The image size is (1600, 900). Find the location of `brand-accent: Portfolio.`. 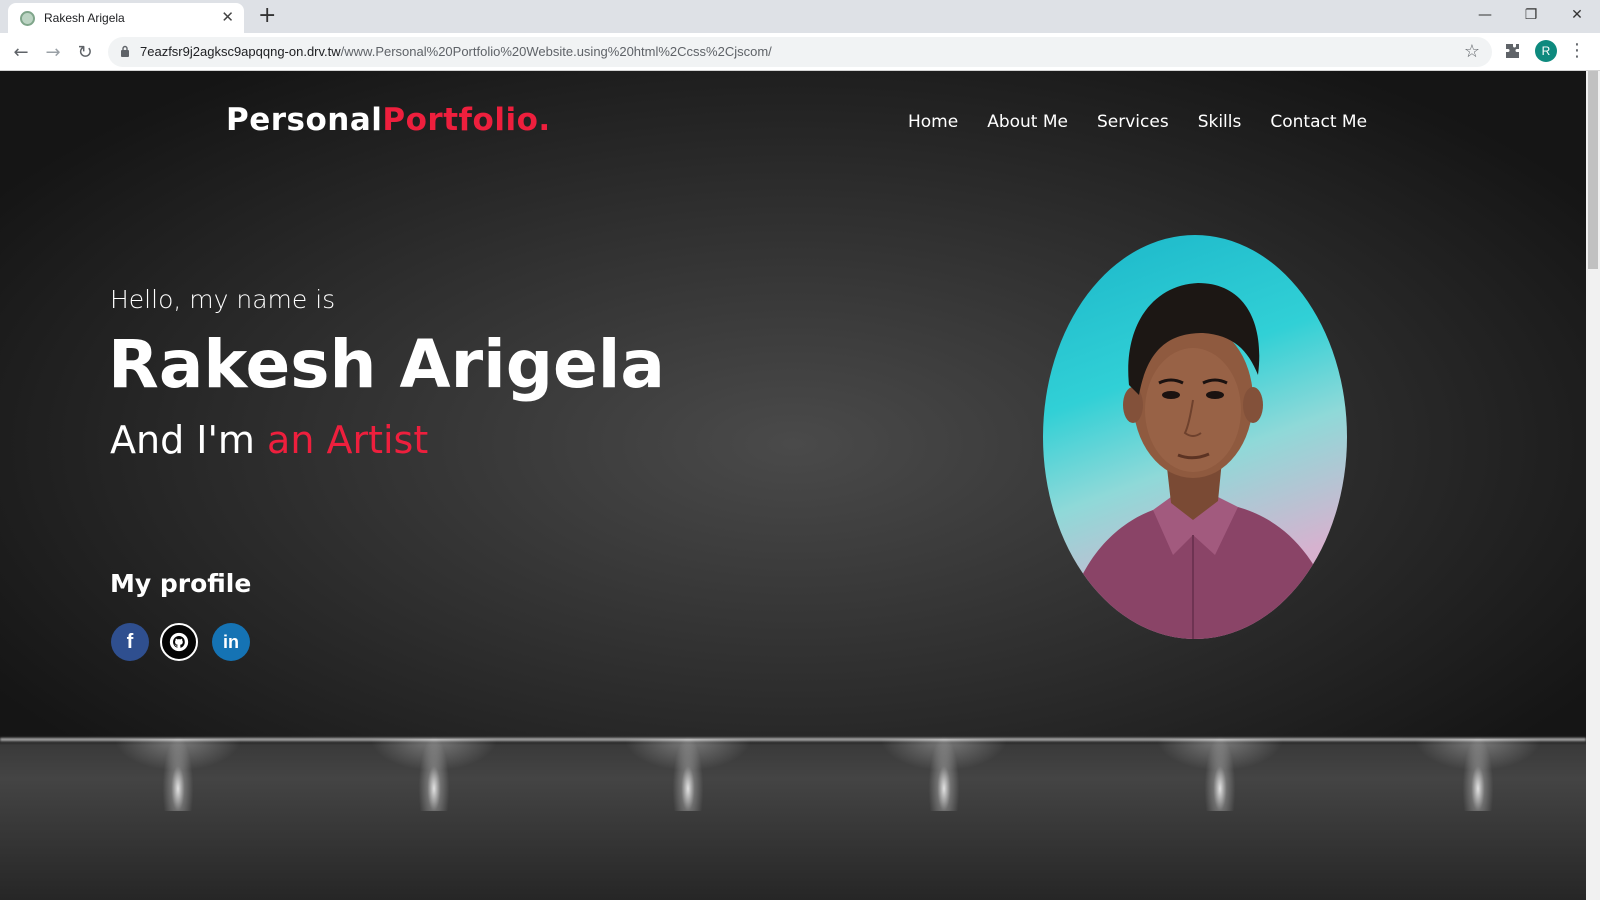

brand-accent: Portfolio. is located at coordinates (466, 120).